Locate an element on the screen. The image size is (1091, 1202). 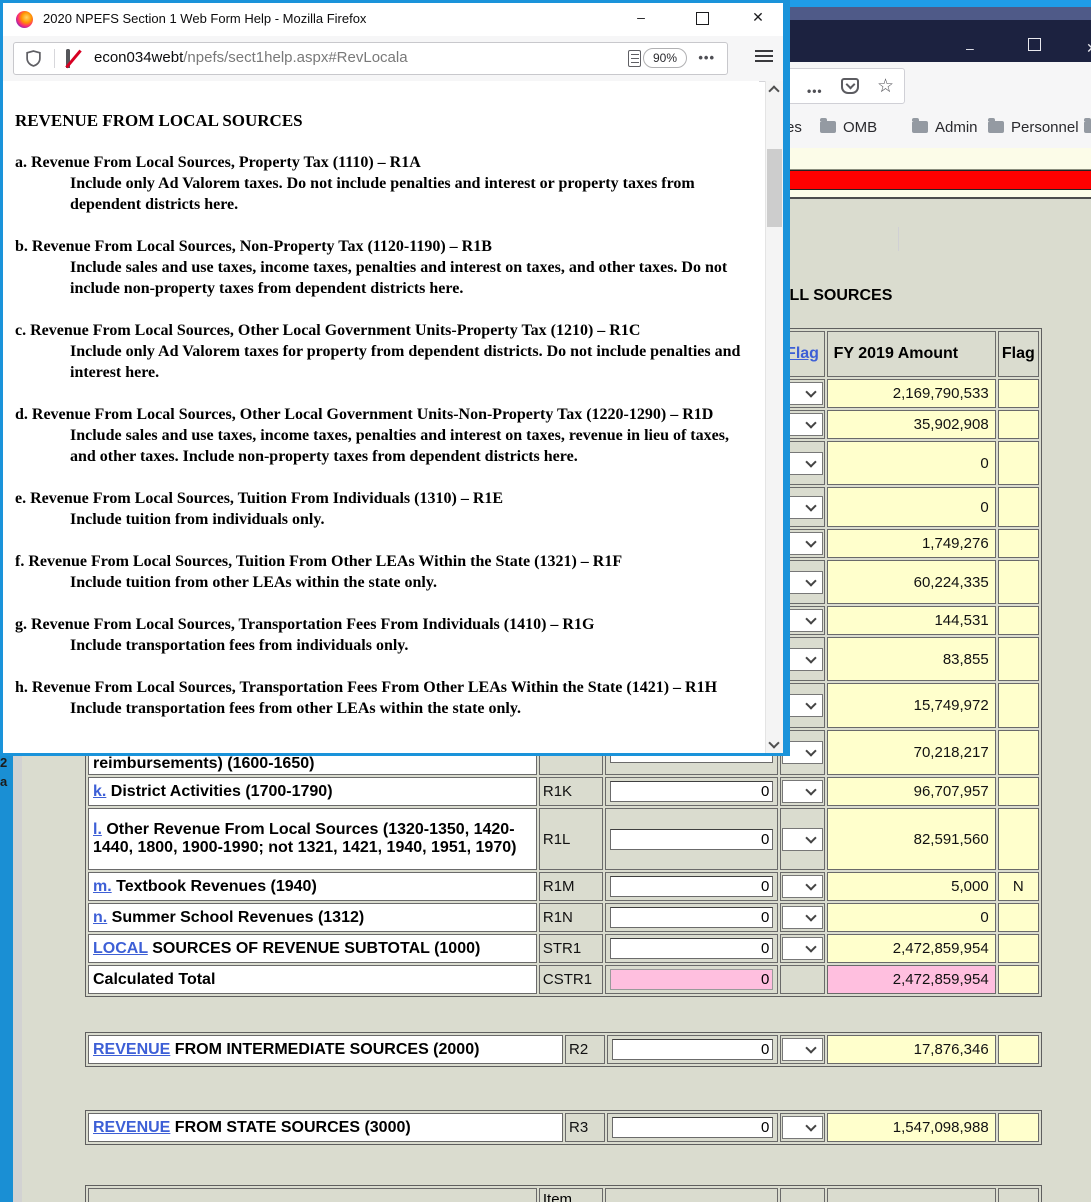
scrollbar is located at coordinates (774, 417).